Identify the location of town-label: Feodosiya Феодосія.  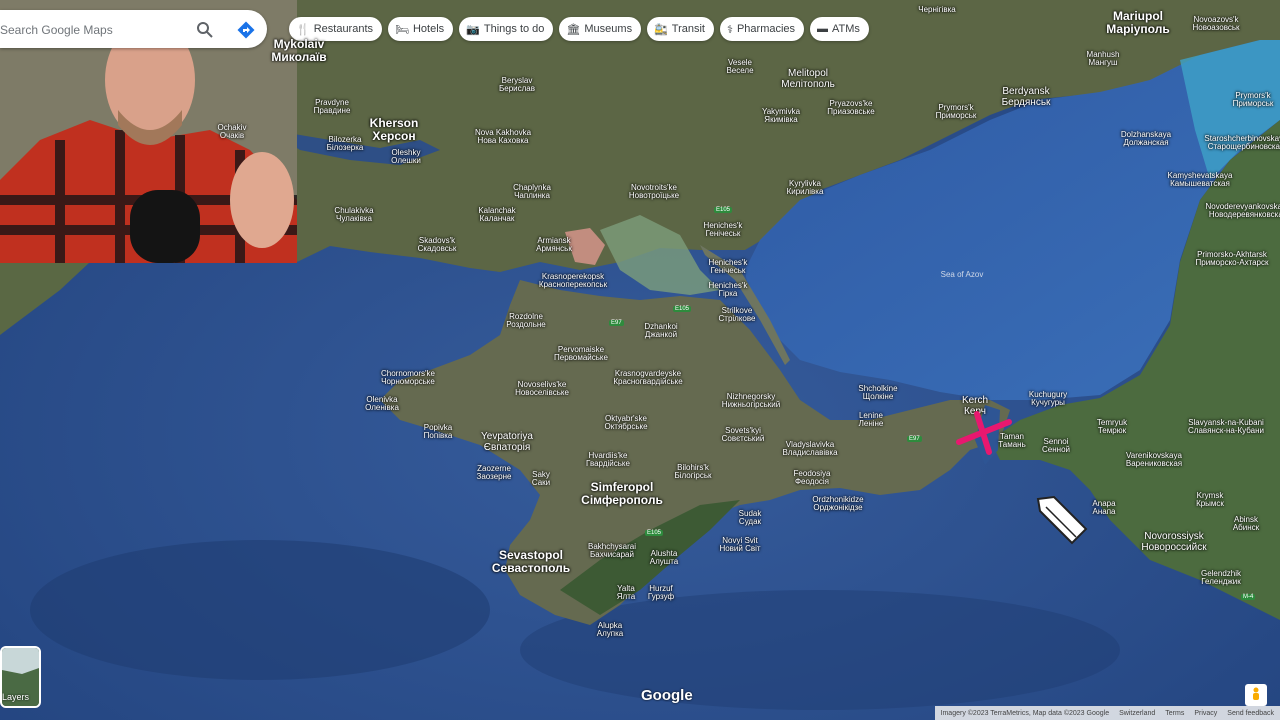
(812, 478).